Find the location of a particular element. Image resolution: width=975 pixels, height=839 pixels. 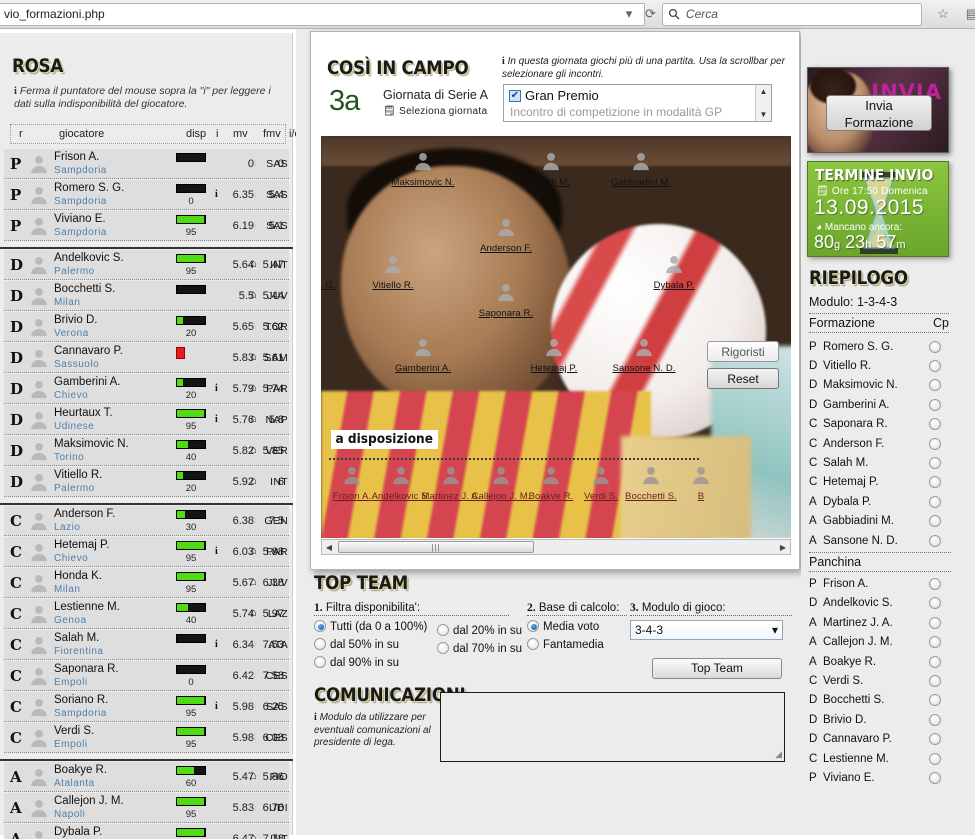

field-player-name: Gabbiadini M. is located at coordinates (641, 182).